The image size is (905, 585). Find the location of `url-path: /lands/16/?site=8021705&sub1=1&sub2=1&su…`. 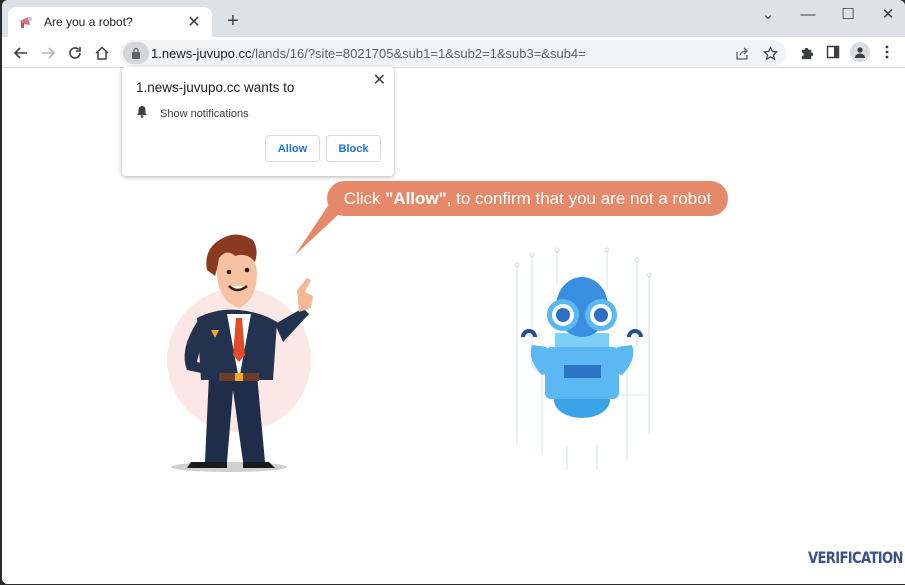

url-path: /lands/16/?site=8021705&sub1=1&sub2=1&su… is located at coordinates (418, 53).